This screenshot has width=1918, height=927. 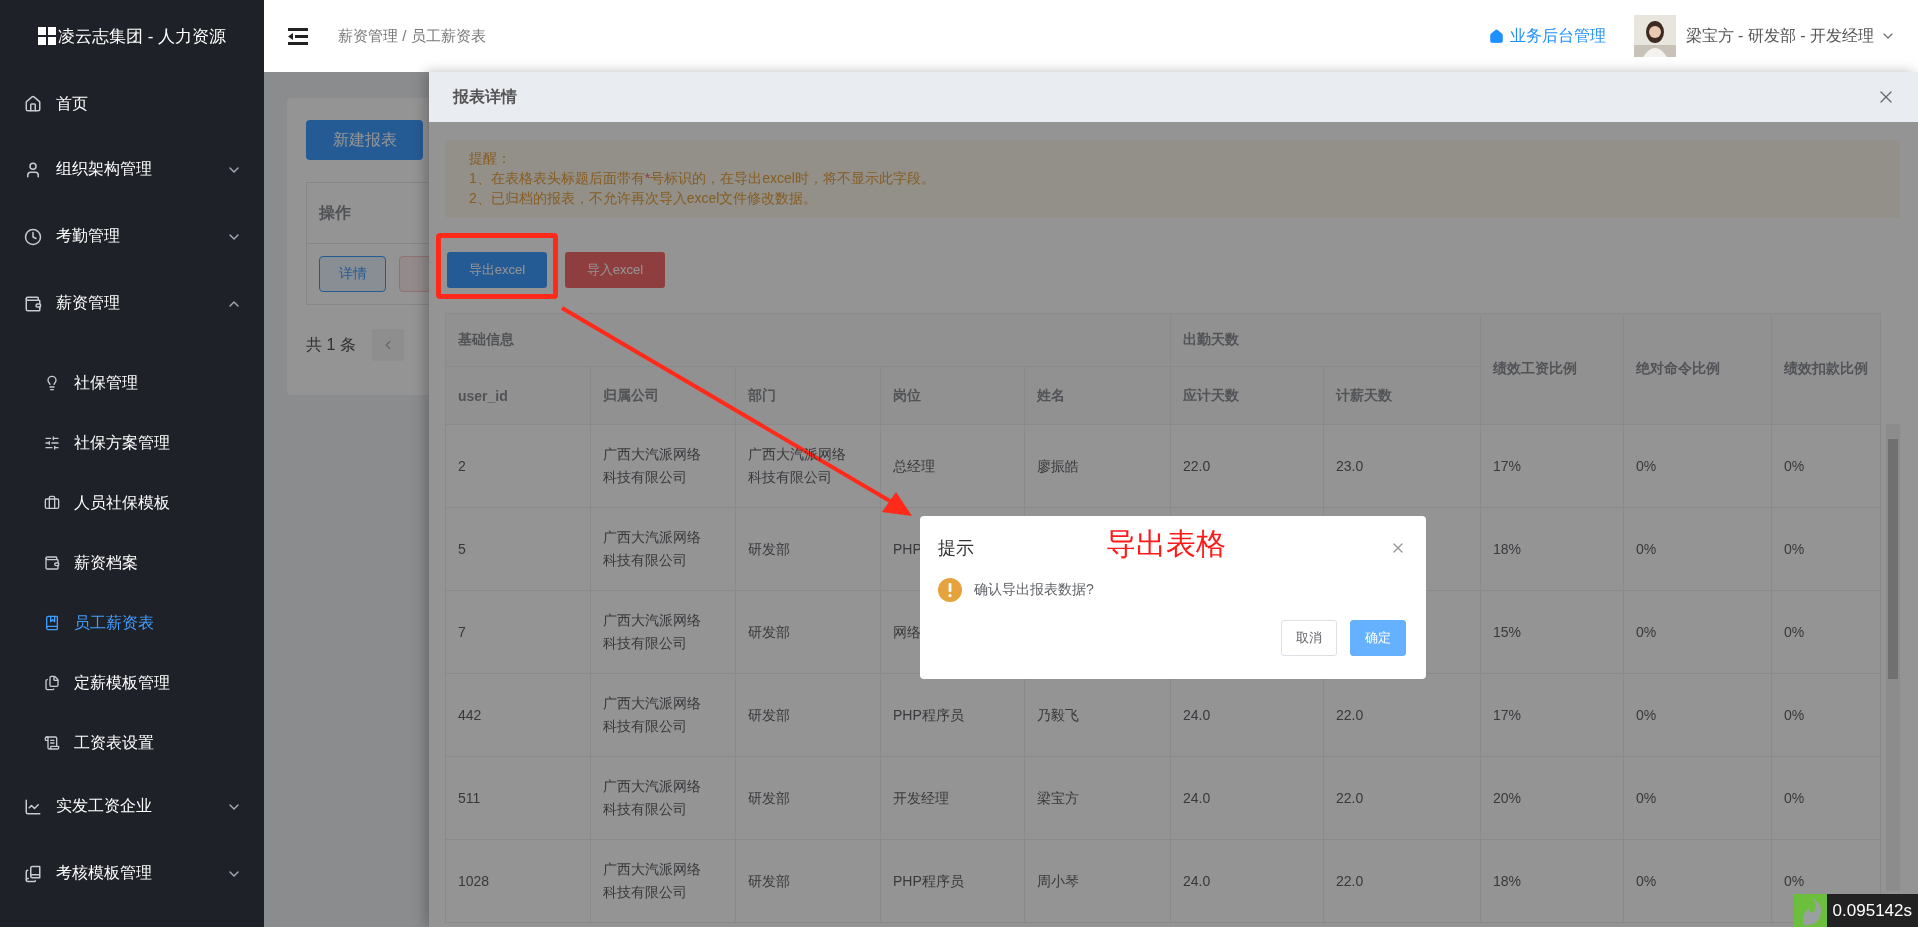 I want to click on table-cell-text: 15%, so click(x=1507, y=632).